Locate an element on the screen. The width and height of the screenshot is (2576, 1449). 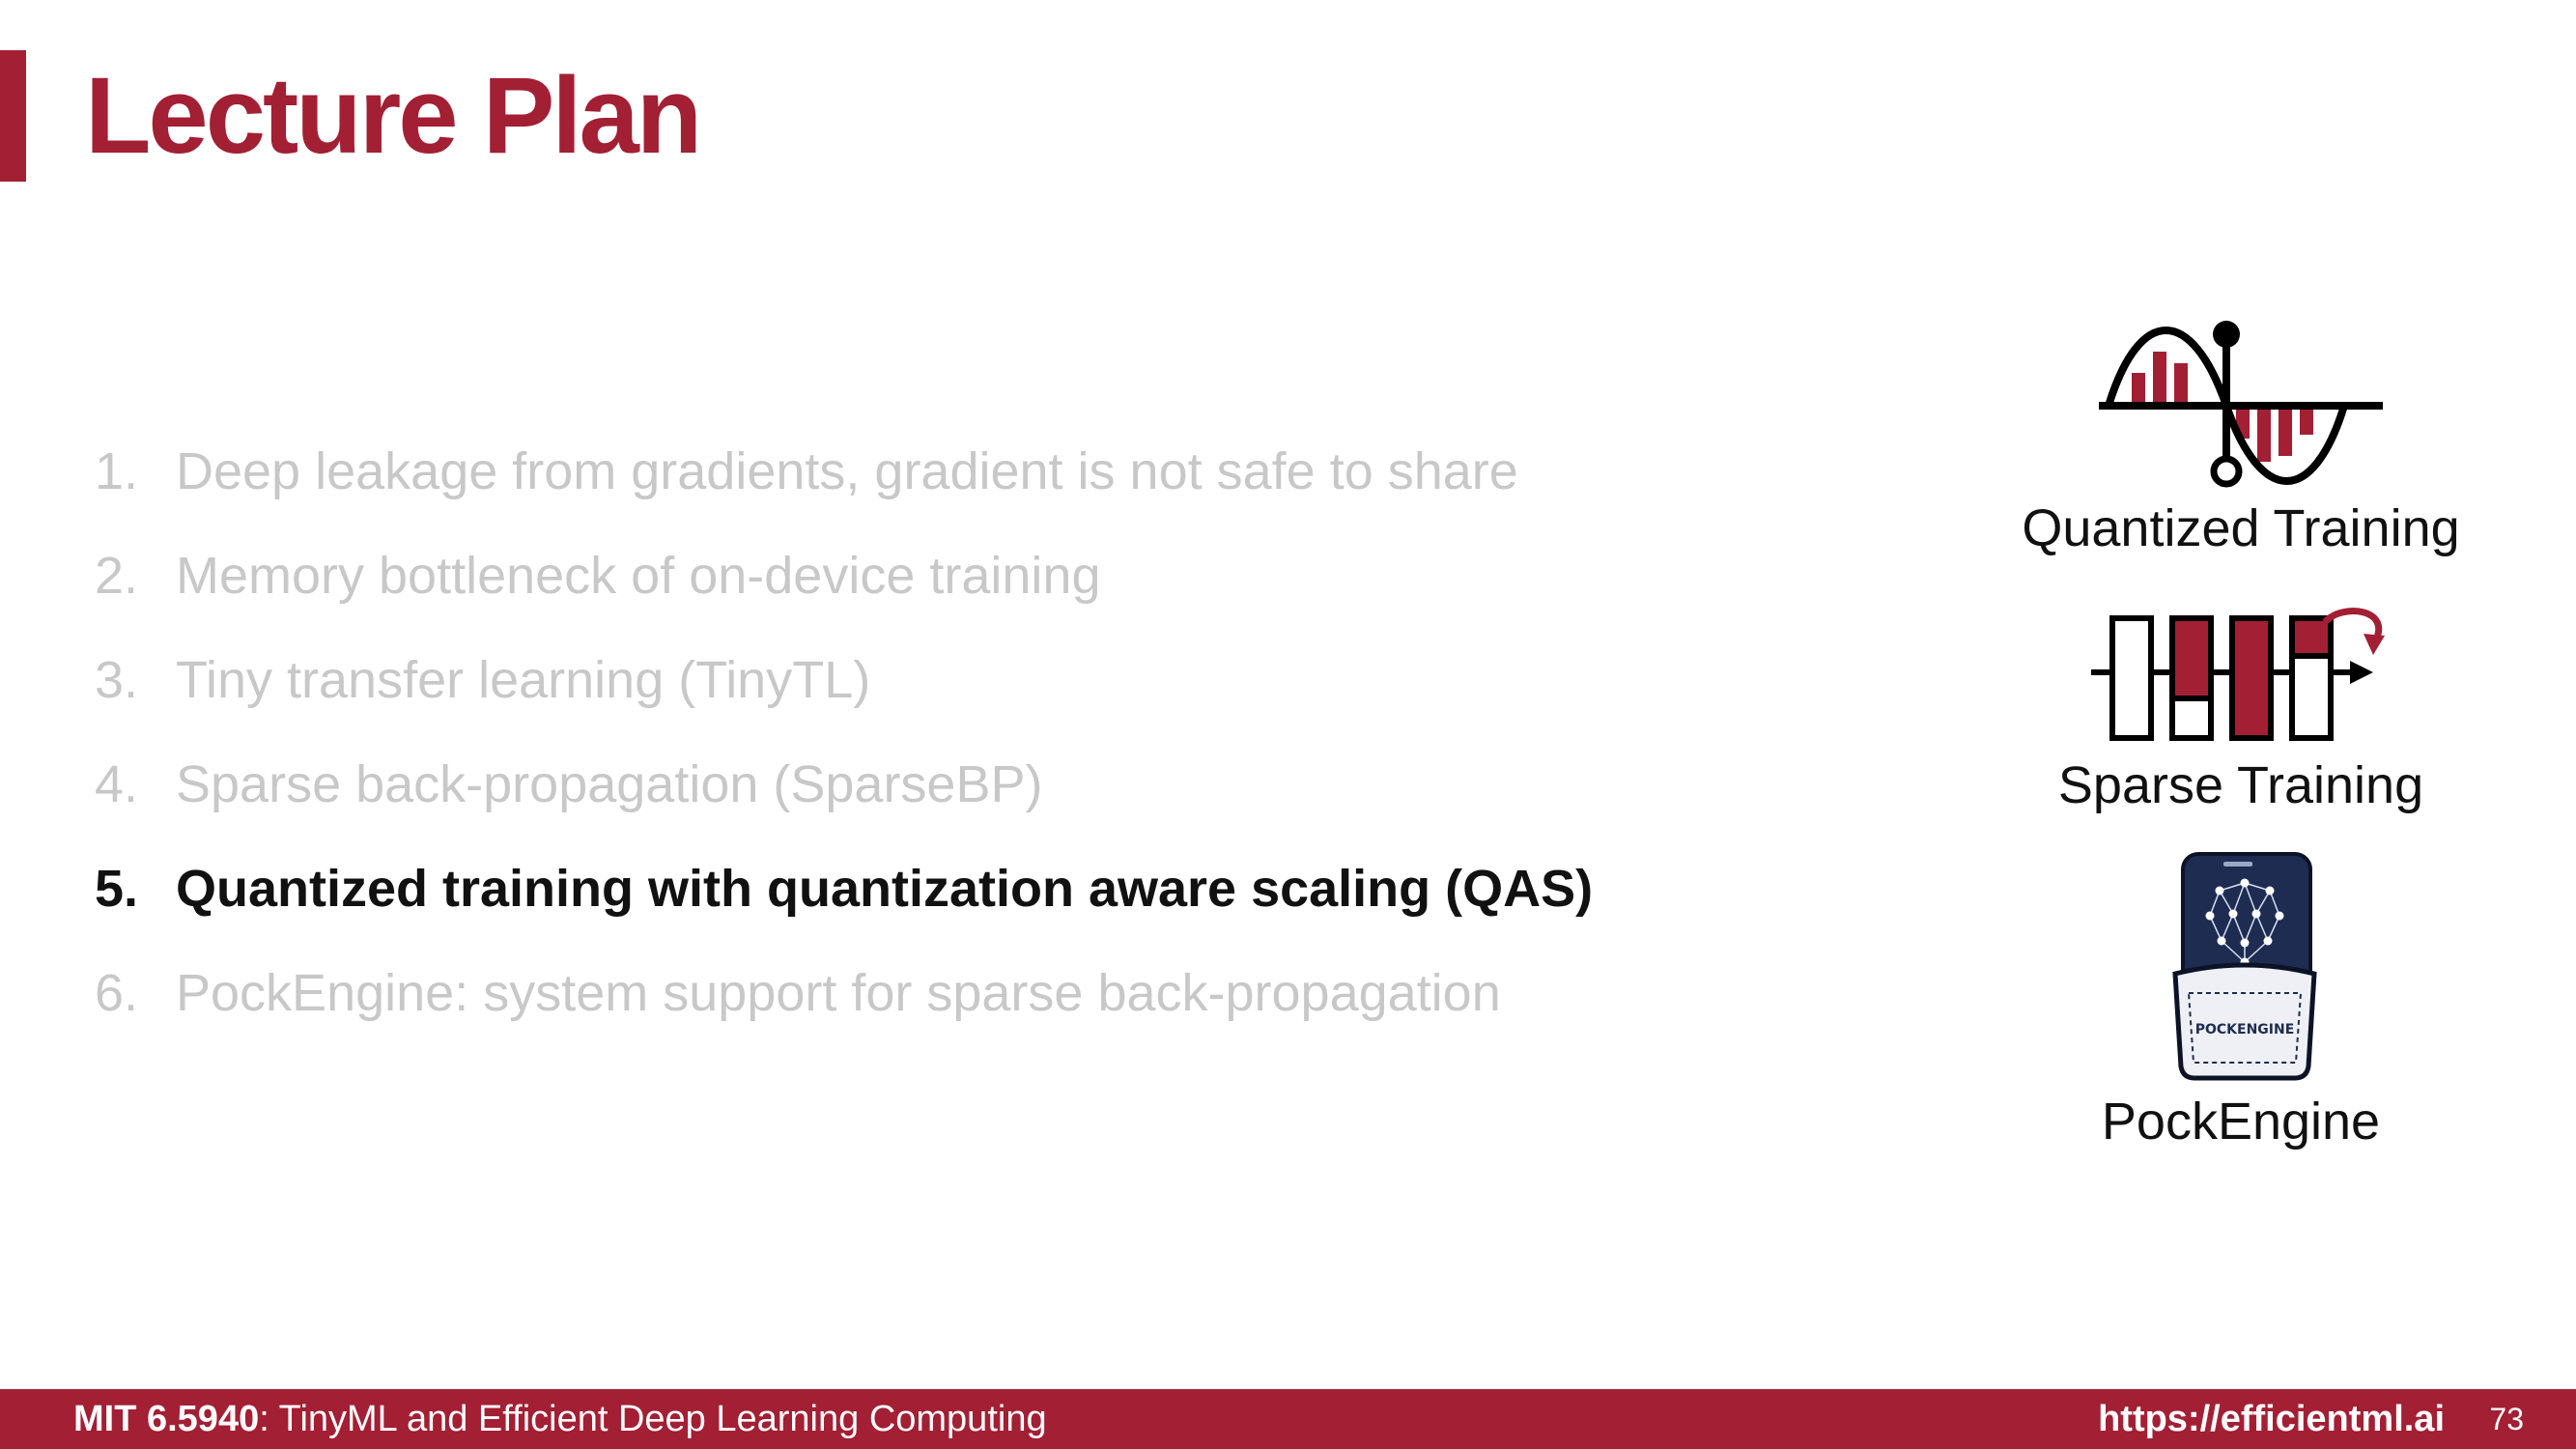
quantized-training-label: Quantized Training is located at coordinates (2241, 528).